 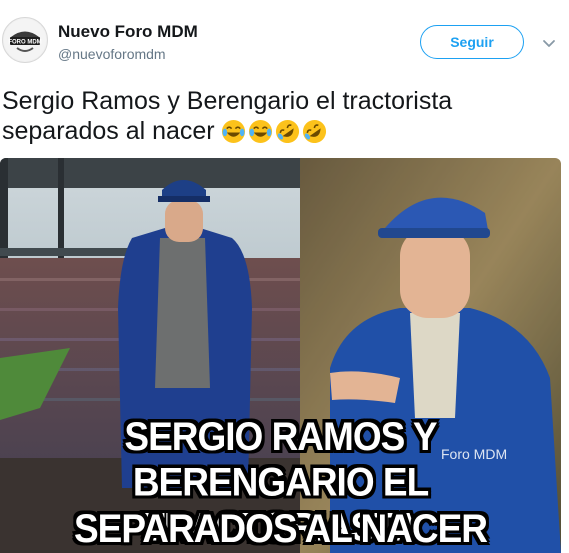 I want to click on display-name: Nuevo Foro MDM, so click(x=128, y=32).